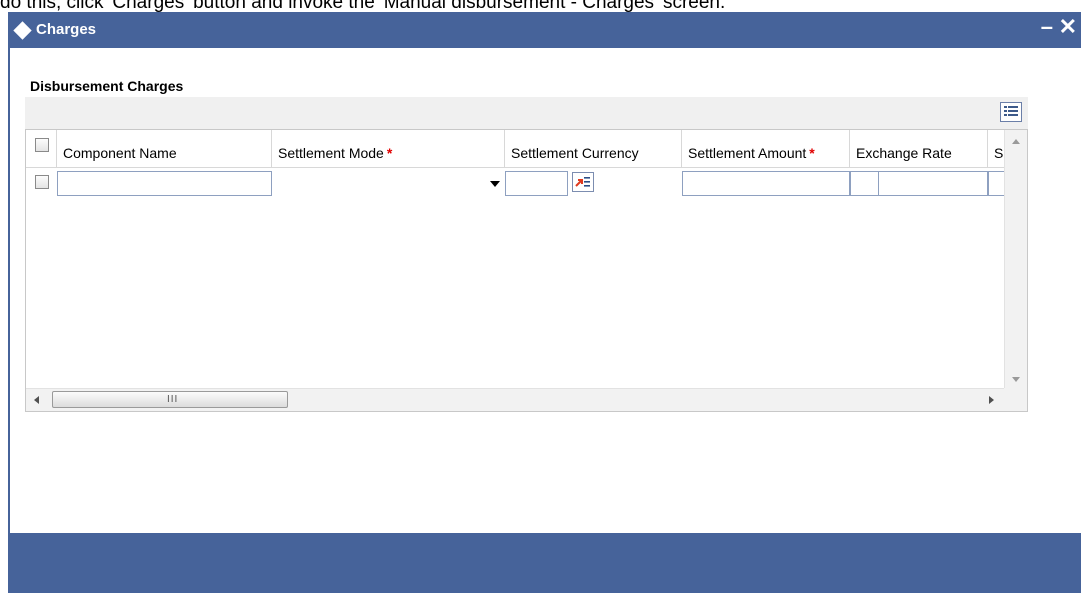 The height and width of the screenshot is (593, 1081). Describe the element at coordinates (164, 183) in the screenshot. I see `component-name-input` at that location.